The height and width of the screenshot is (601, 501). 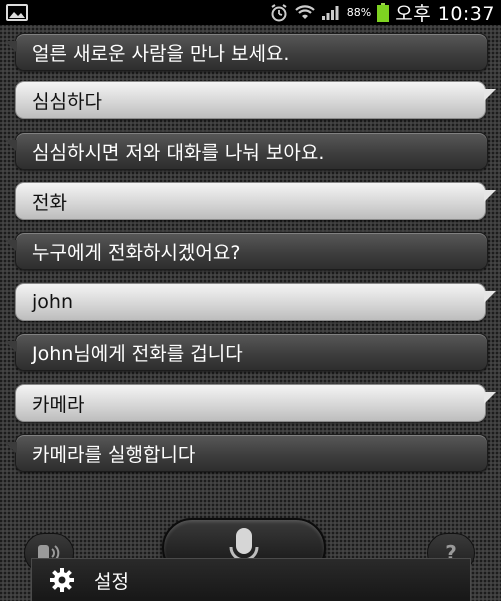 What do you see at coordinates (255, 403) in the screenshot?
I see `user-message: 카메라` at bounding box center [255, 403].